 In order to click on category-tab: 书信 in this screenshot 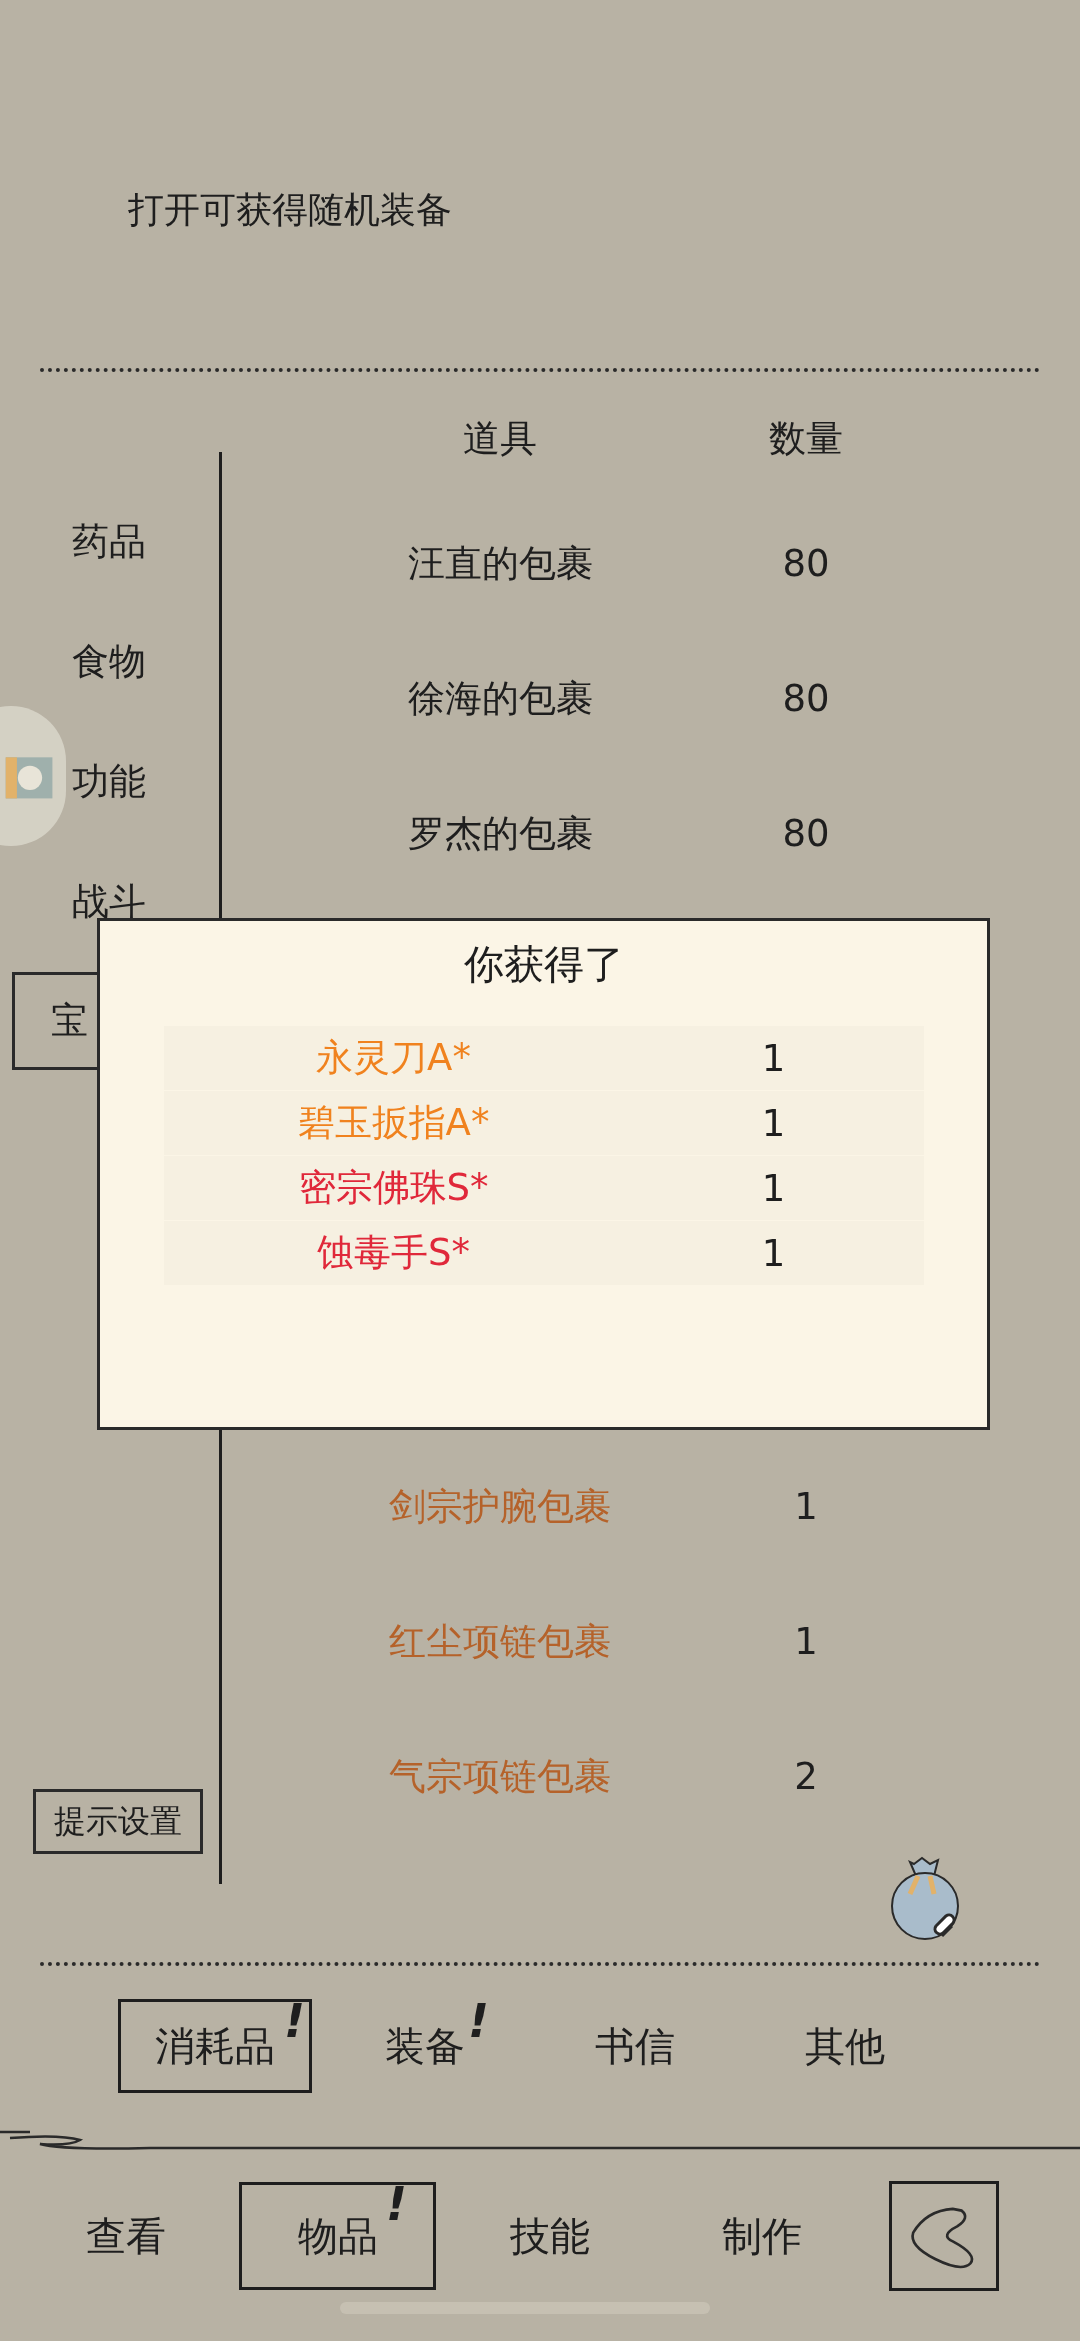, I will do `click(635, 2046)`.